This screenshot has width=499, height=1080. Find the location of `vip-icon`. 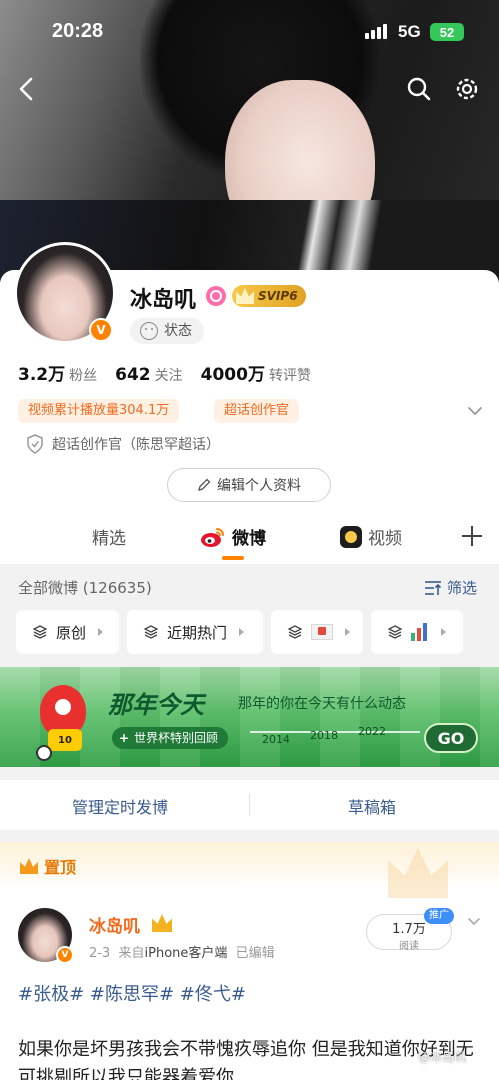

vip-icon is located at coordinates (216, 296).